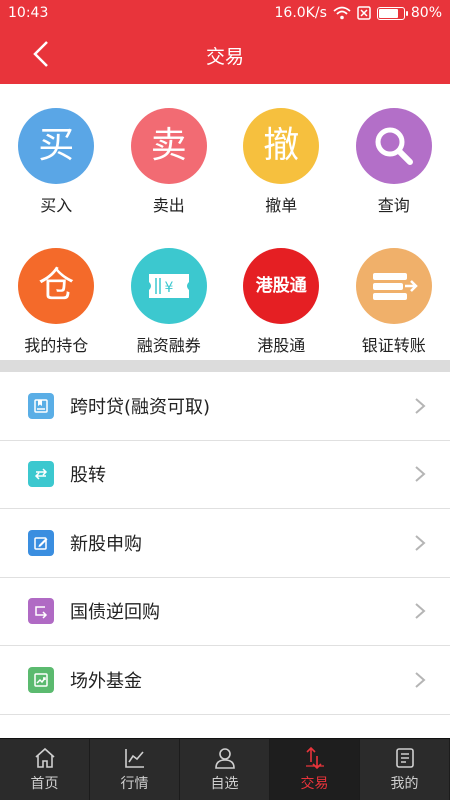 The height and width of the screenshot is (800, 450). Describe the element at coordinates (364, 13) in the screenshot. I see `no-sim-icon` at that location.